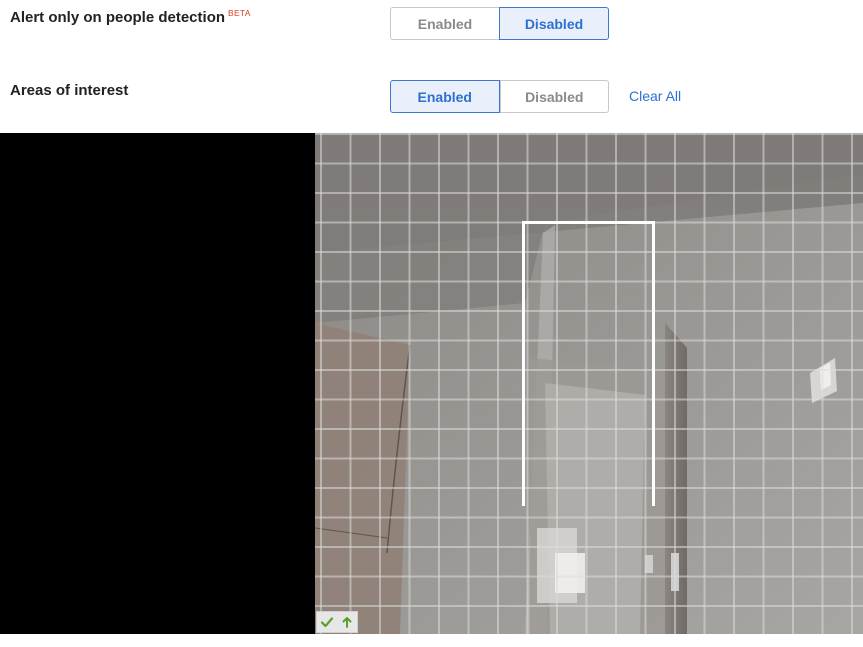  Describe the element at coordinates (327, 622) in the screenshot. I see `check-icon` at that location.